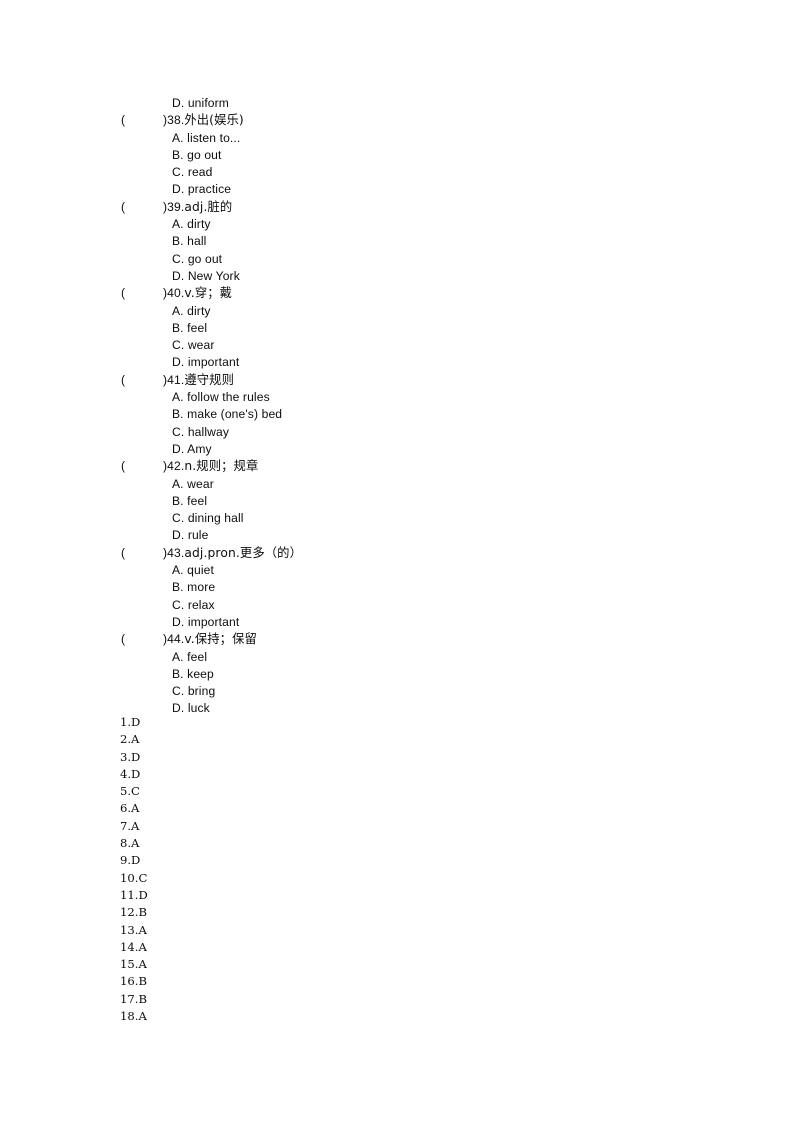  I want to click on answer-key-item: 2.A, so click(130, 739).